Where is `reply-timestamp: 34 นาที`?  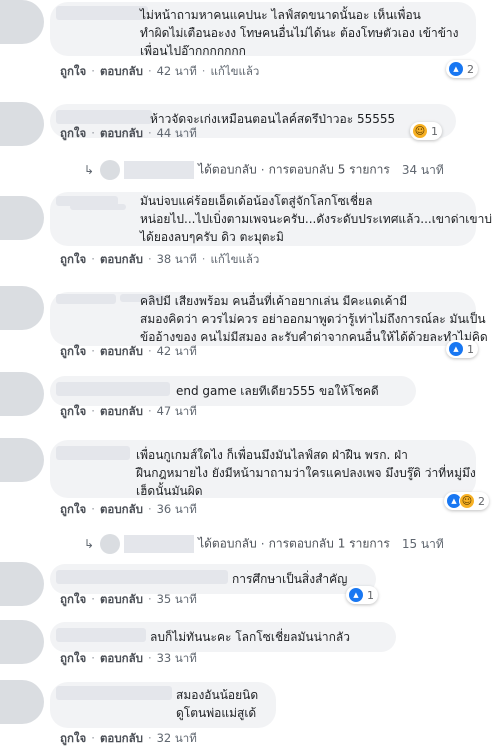
reply-timestamp: 34 นาที is located at coordinates (422, 169).